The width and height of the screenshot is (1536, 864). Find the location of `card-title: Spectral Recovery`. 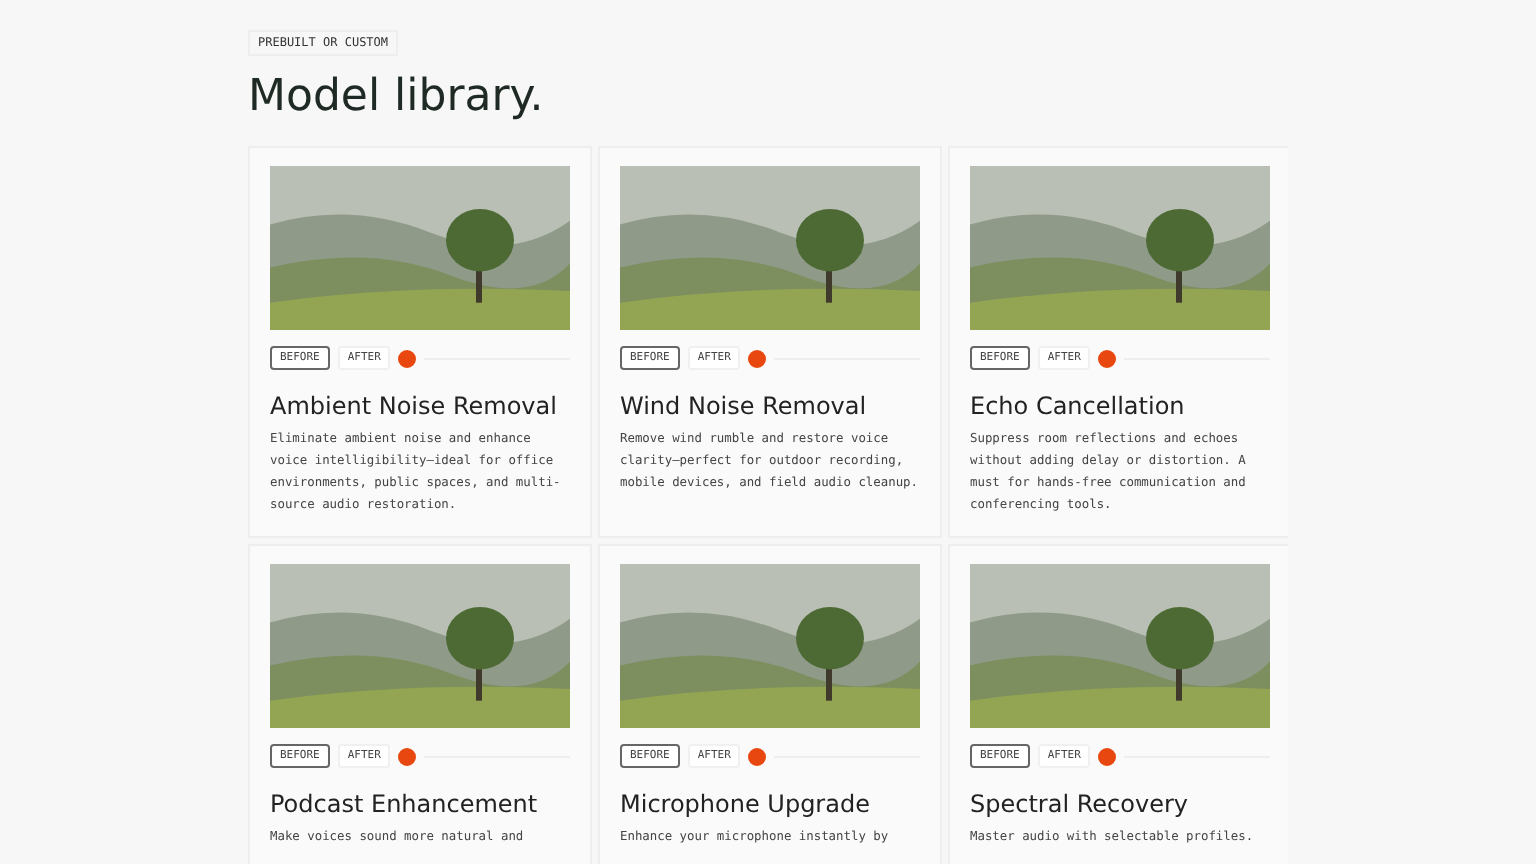

card-title: Spectral Recovery is located at coordinates (1080, 804).